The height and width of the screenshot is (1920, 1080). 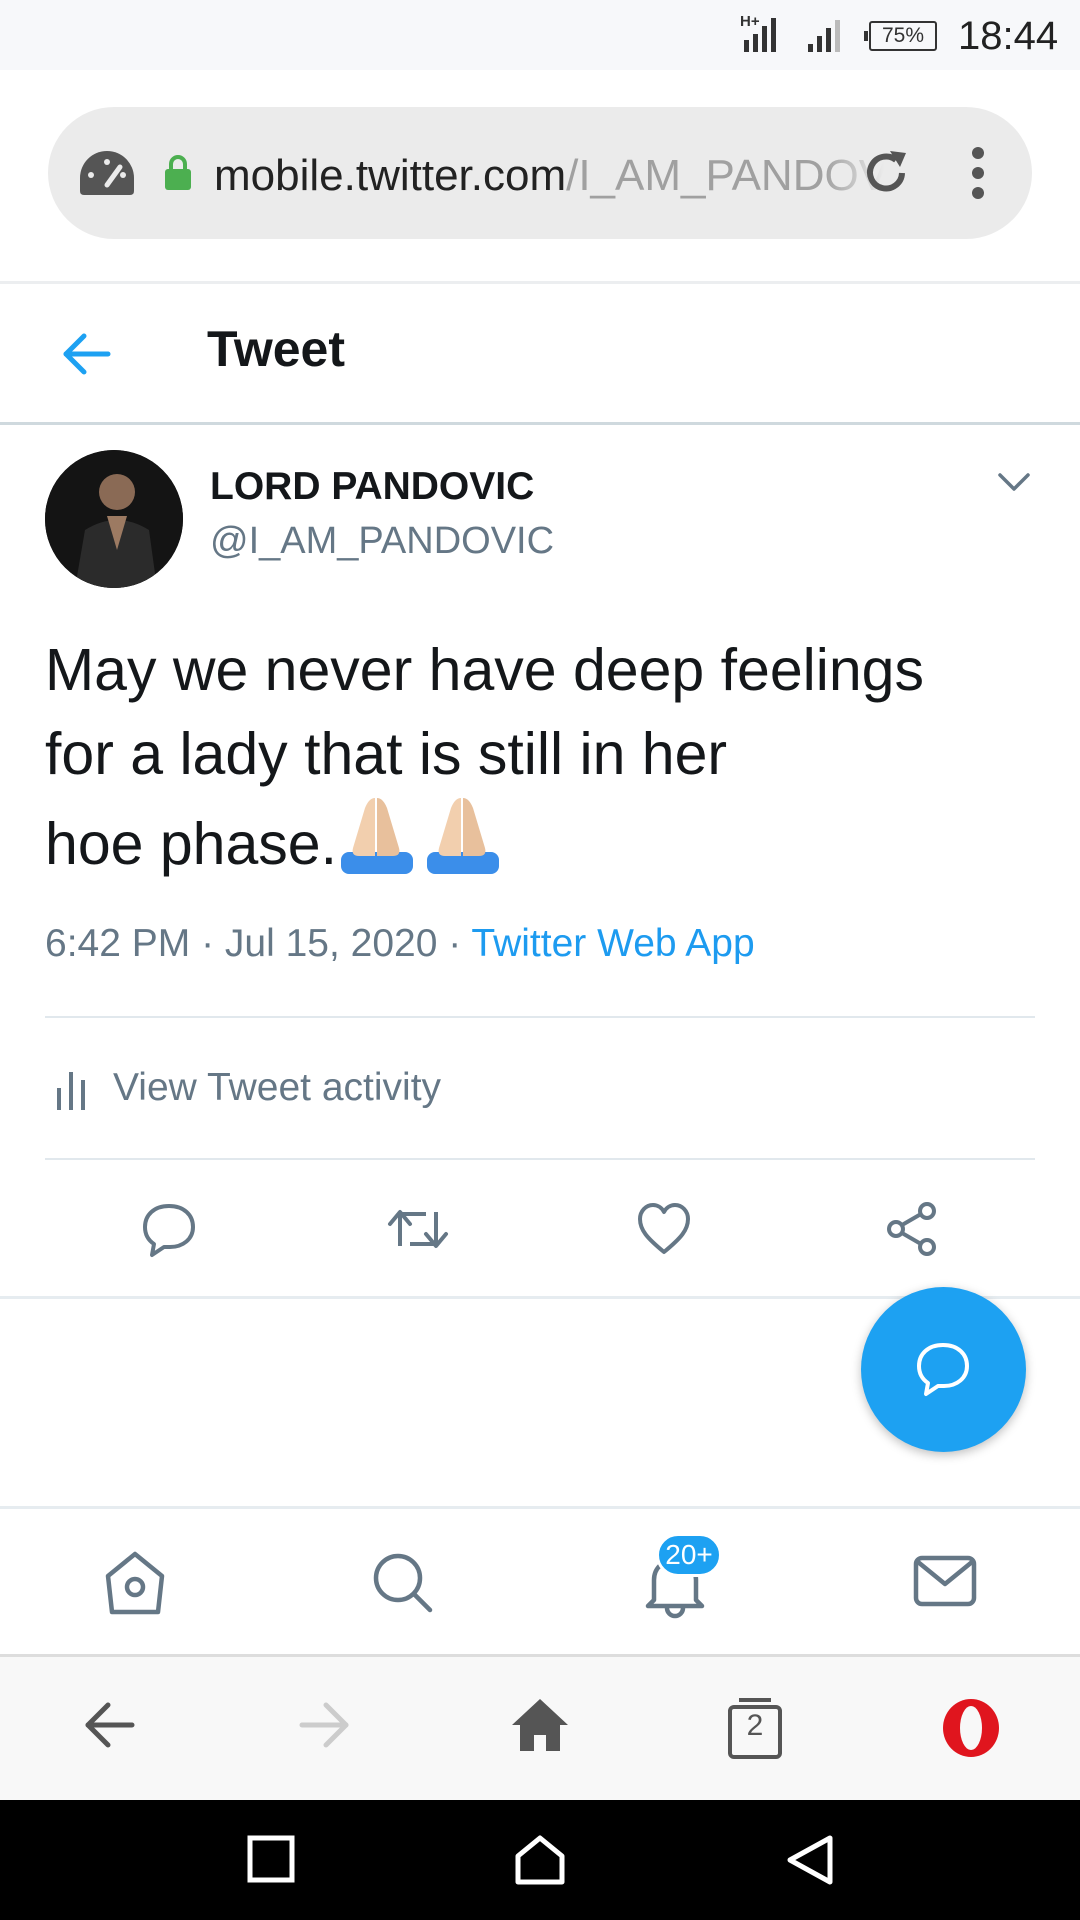 I want to click on browser-forward-icon, so click(x=324, y=1725).